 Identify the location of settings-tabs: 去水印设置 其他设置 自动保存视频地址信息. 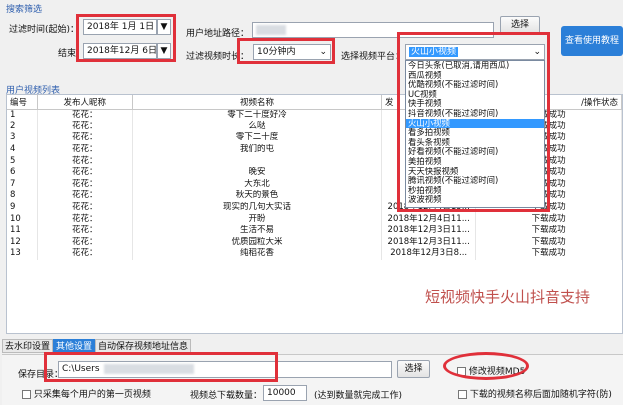
(97, 346).